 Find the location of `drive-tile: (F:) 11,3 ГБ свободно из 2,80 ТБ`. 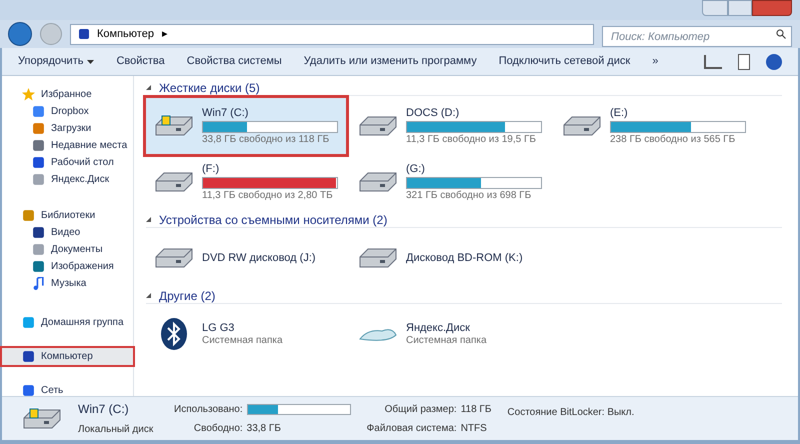

drive-tile: (F:) 11,3 ГБ свободно из 2,80 ТБ is located at coordinates (246, 182).